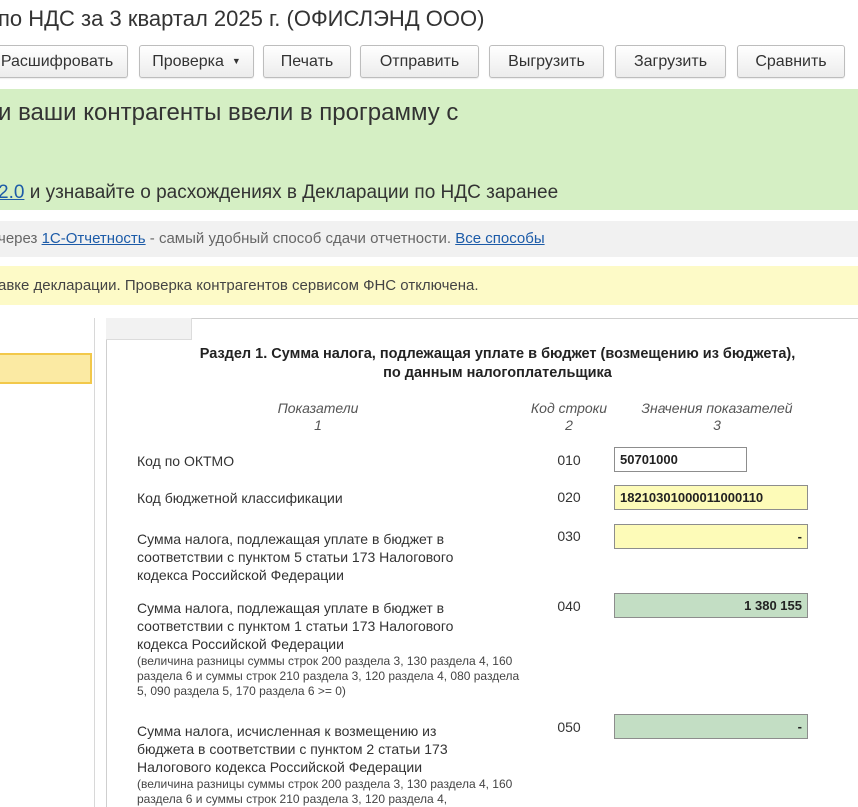  I want to click on print-button-label: Печать, so click(307, 61).